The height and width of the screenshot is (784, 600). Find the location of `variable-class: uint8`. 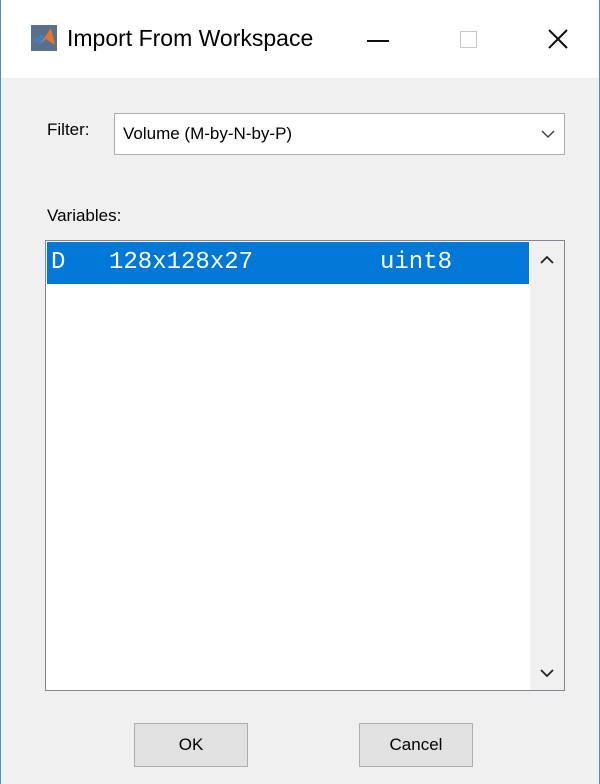

variable-class: uint8 is located at coordinates (416, 262).